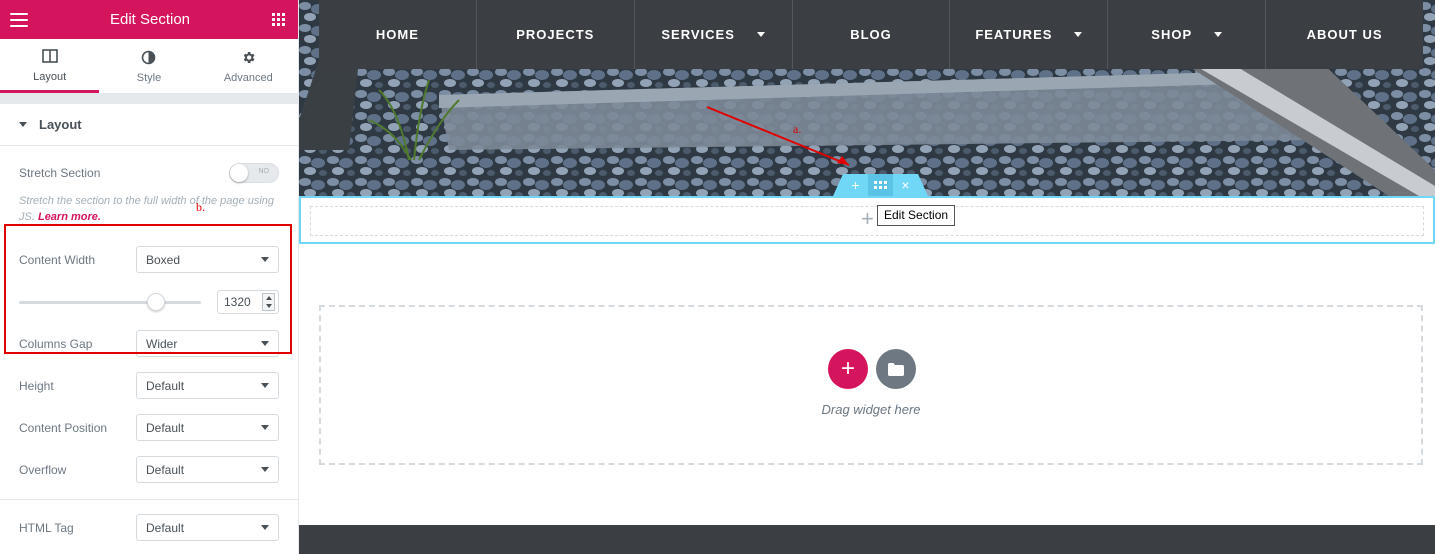 The image size is (1435, 554). What do you see at coordinates (207, 385) in the screenshot?
I see `height-select: Default` at bounding box center [207, 385].